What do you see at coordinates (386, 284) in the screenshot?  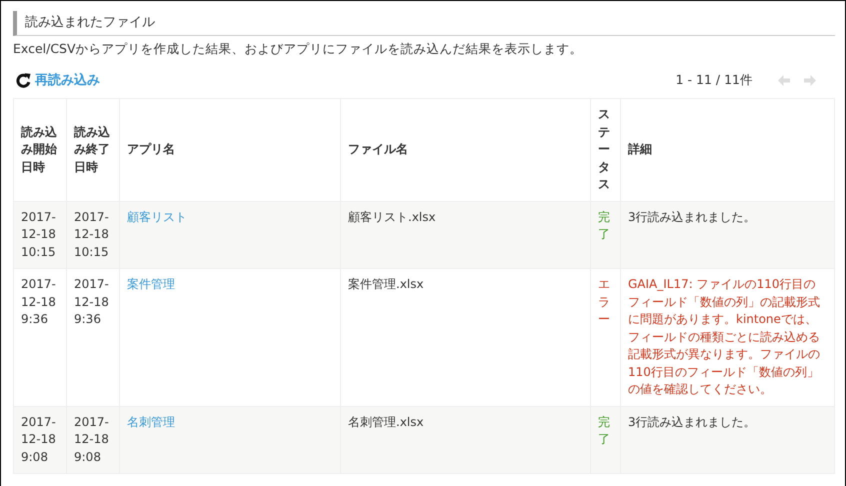 I see `file-name: 案件管理.xlsx` at bounding box center [386, 284].